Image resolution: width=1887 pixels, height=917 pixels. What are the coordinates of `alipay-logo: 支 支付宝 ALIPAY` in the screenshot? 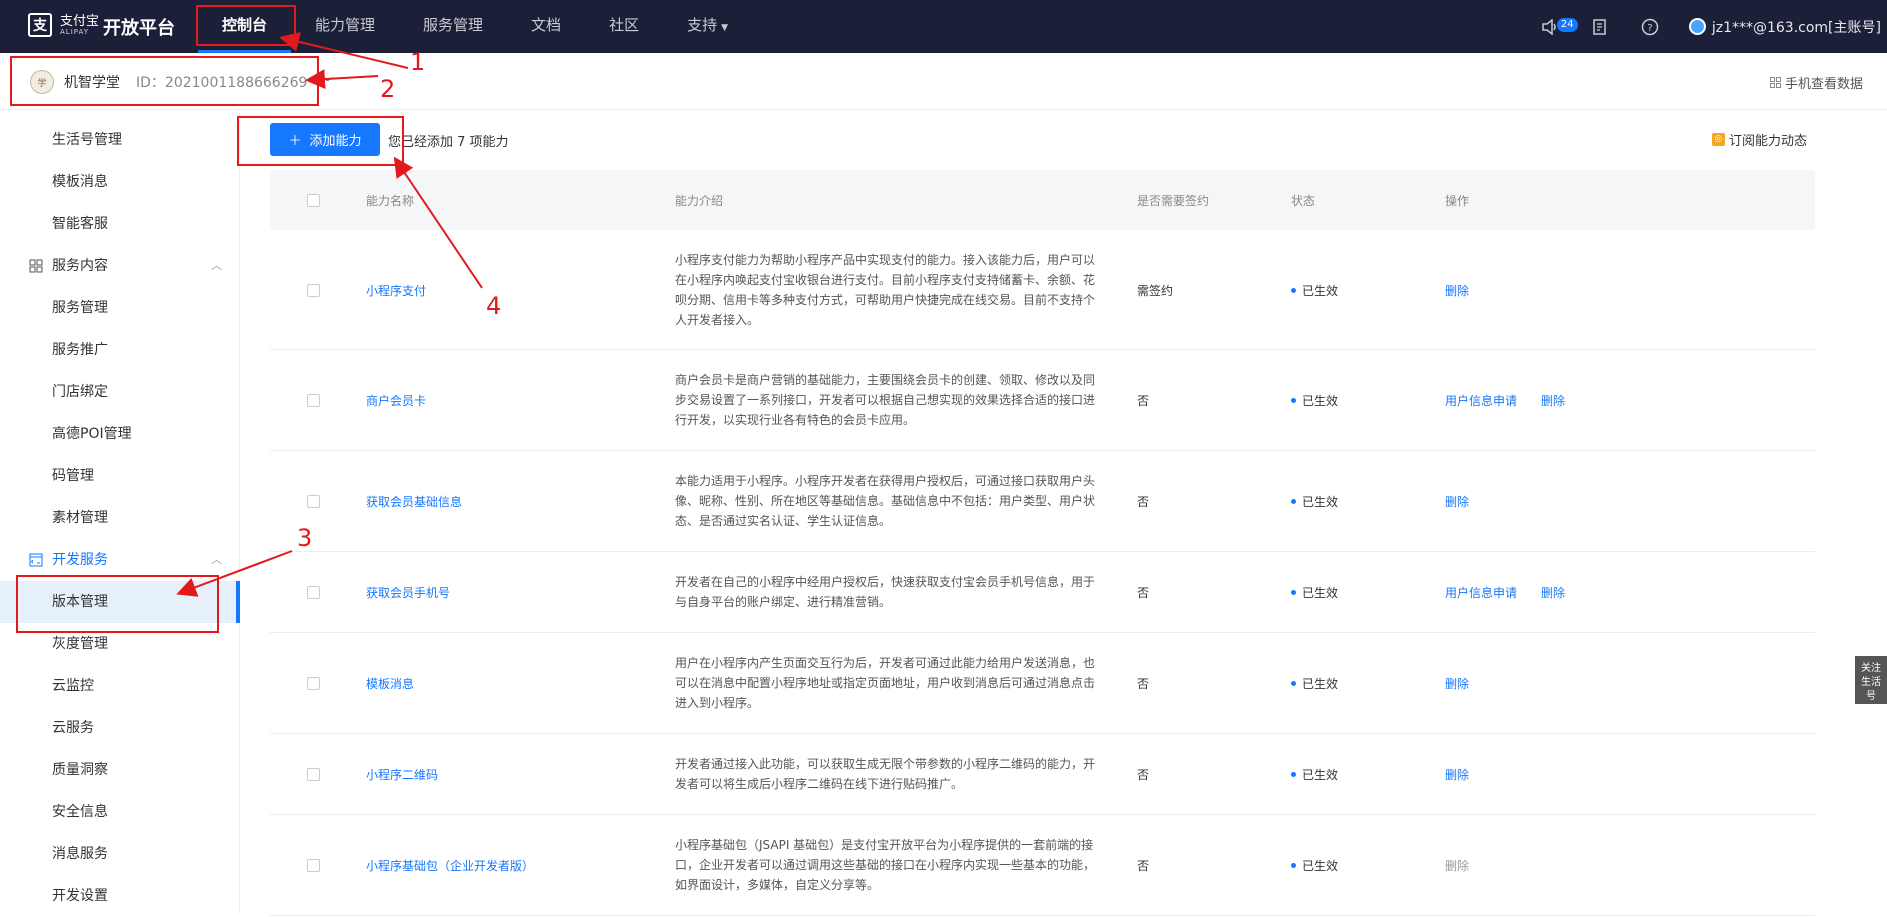 It's located at (63, 25).